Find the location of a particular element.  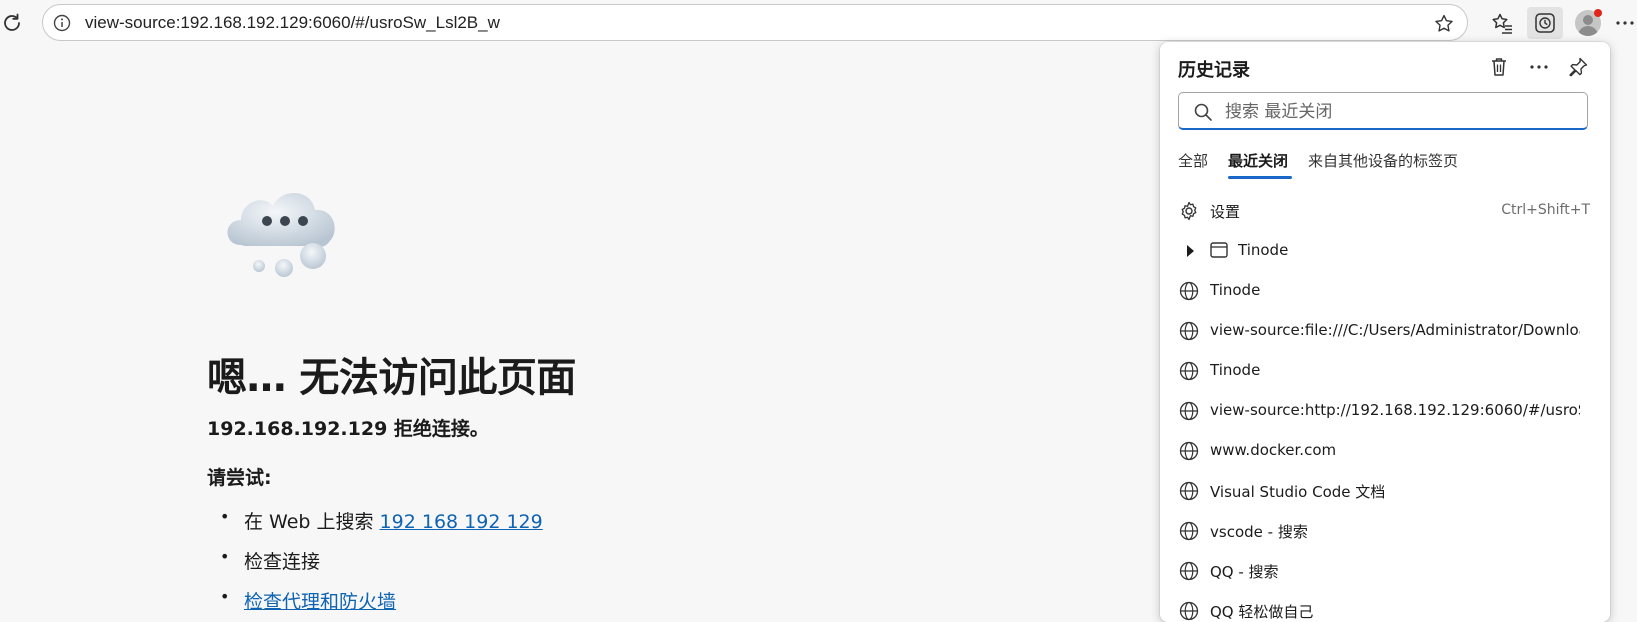

settings-label: 设置 is located at coordinates (1225, 212).